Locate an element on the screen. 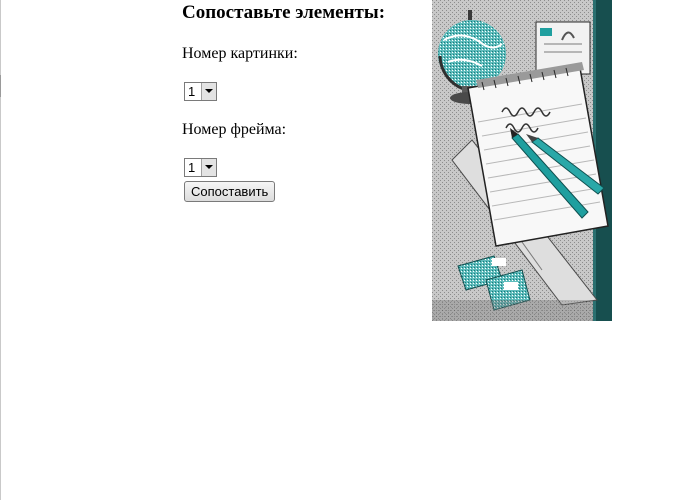 The width and height of the screenshot is (700, 500). frame-number-value: 1 is located at coordinates (192, 167).